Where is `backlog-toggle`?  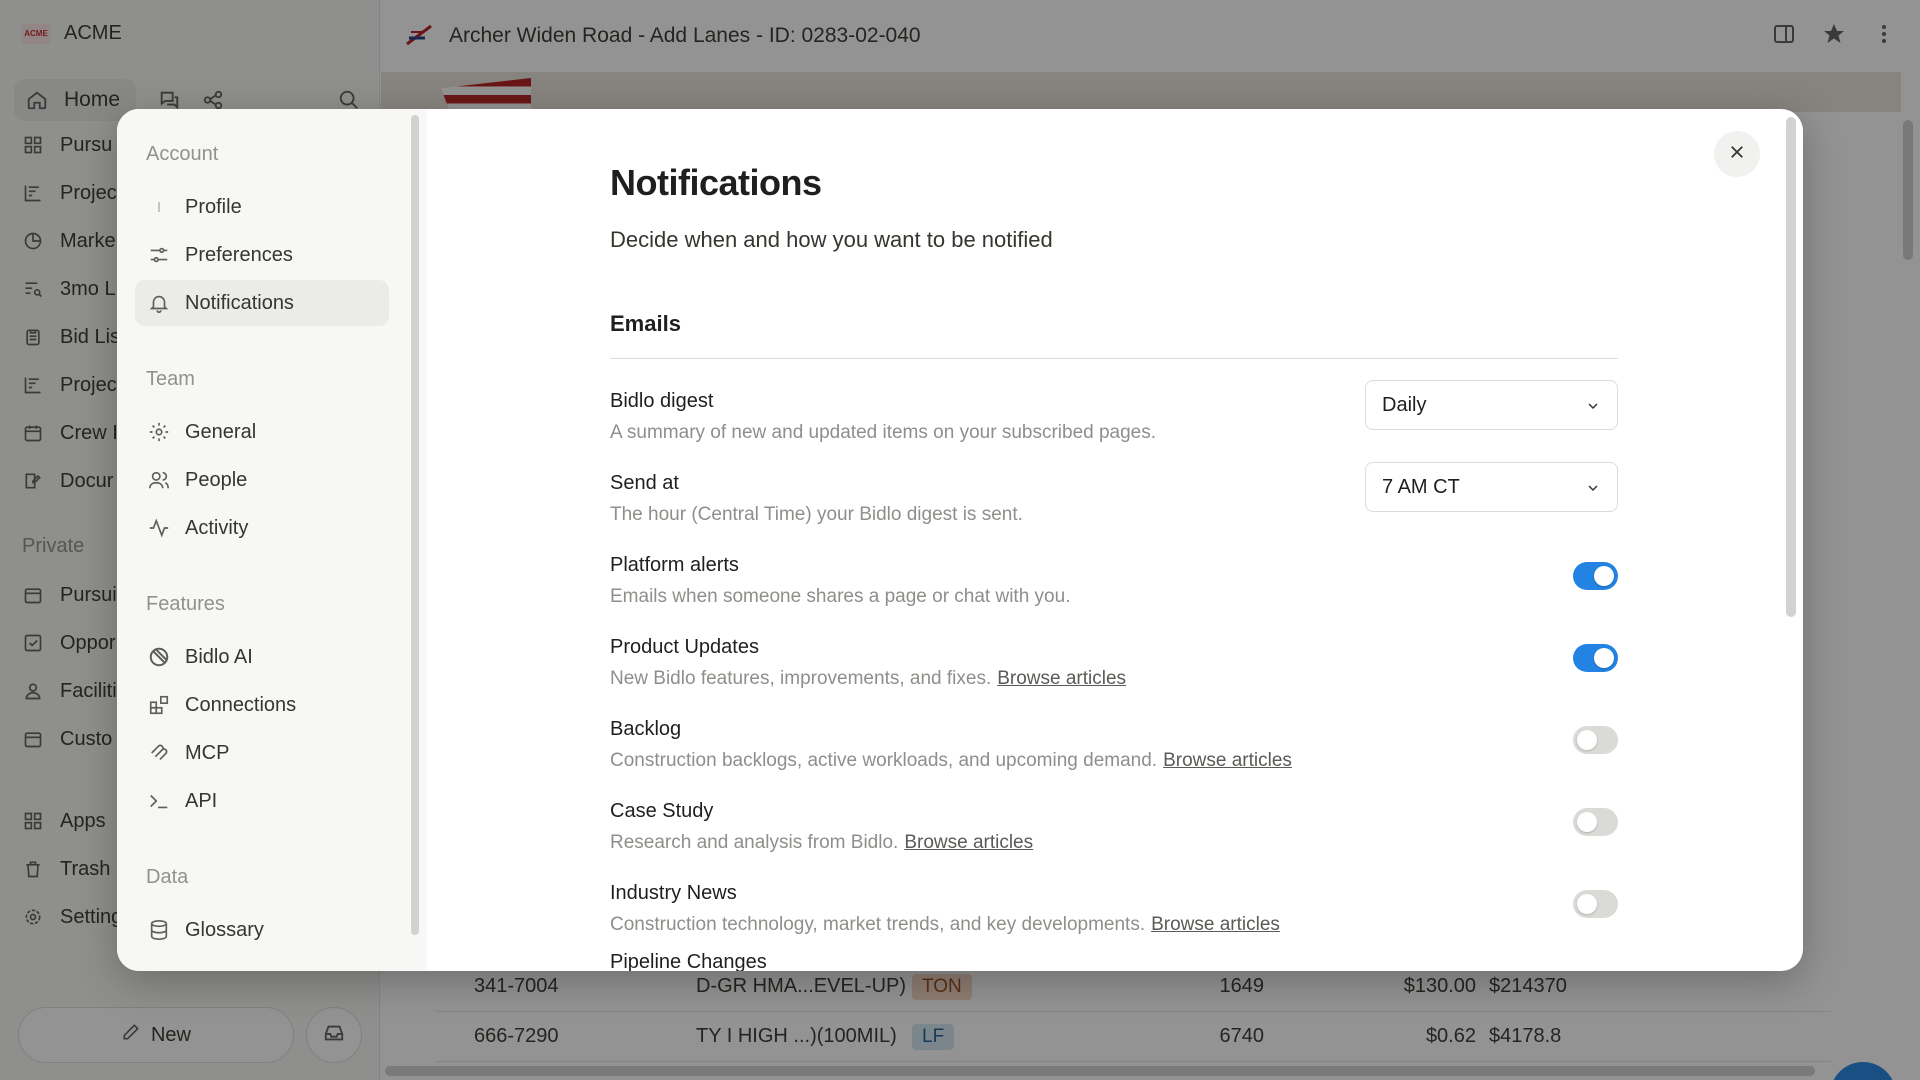 backlog-toggle is located at coordinates (1595, 740).